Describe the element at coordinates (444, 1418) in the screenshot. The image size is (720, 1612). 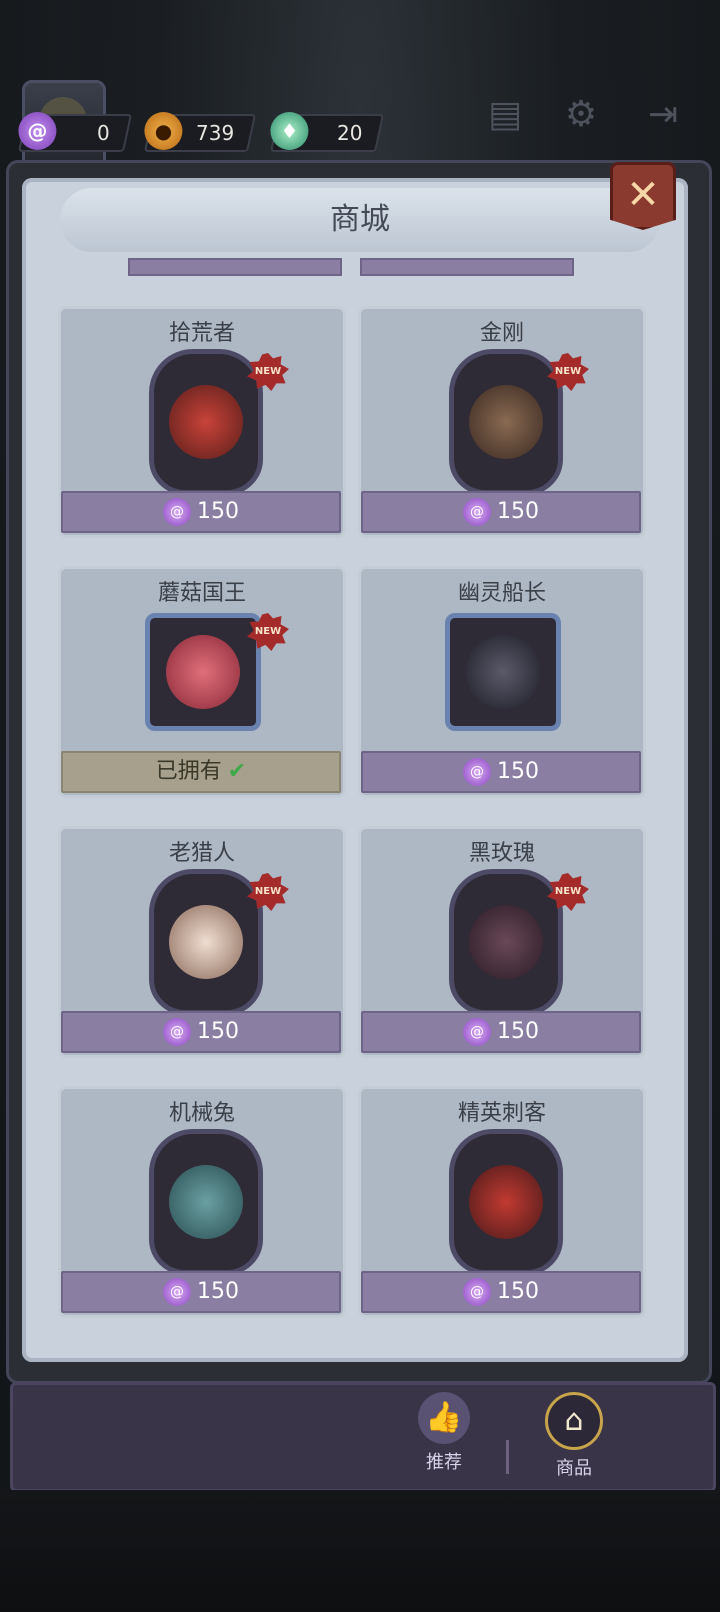
I see `thumbs-up-icon: 👍` at that location.